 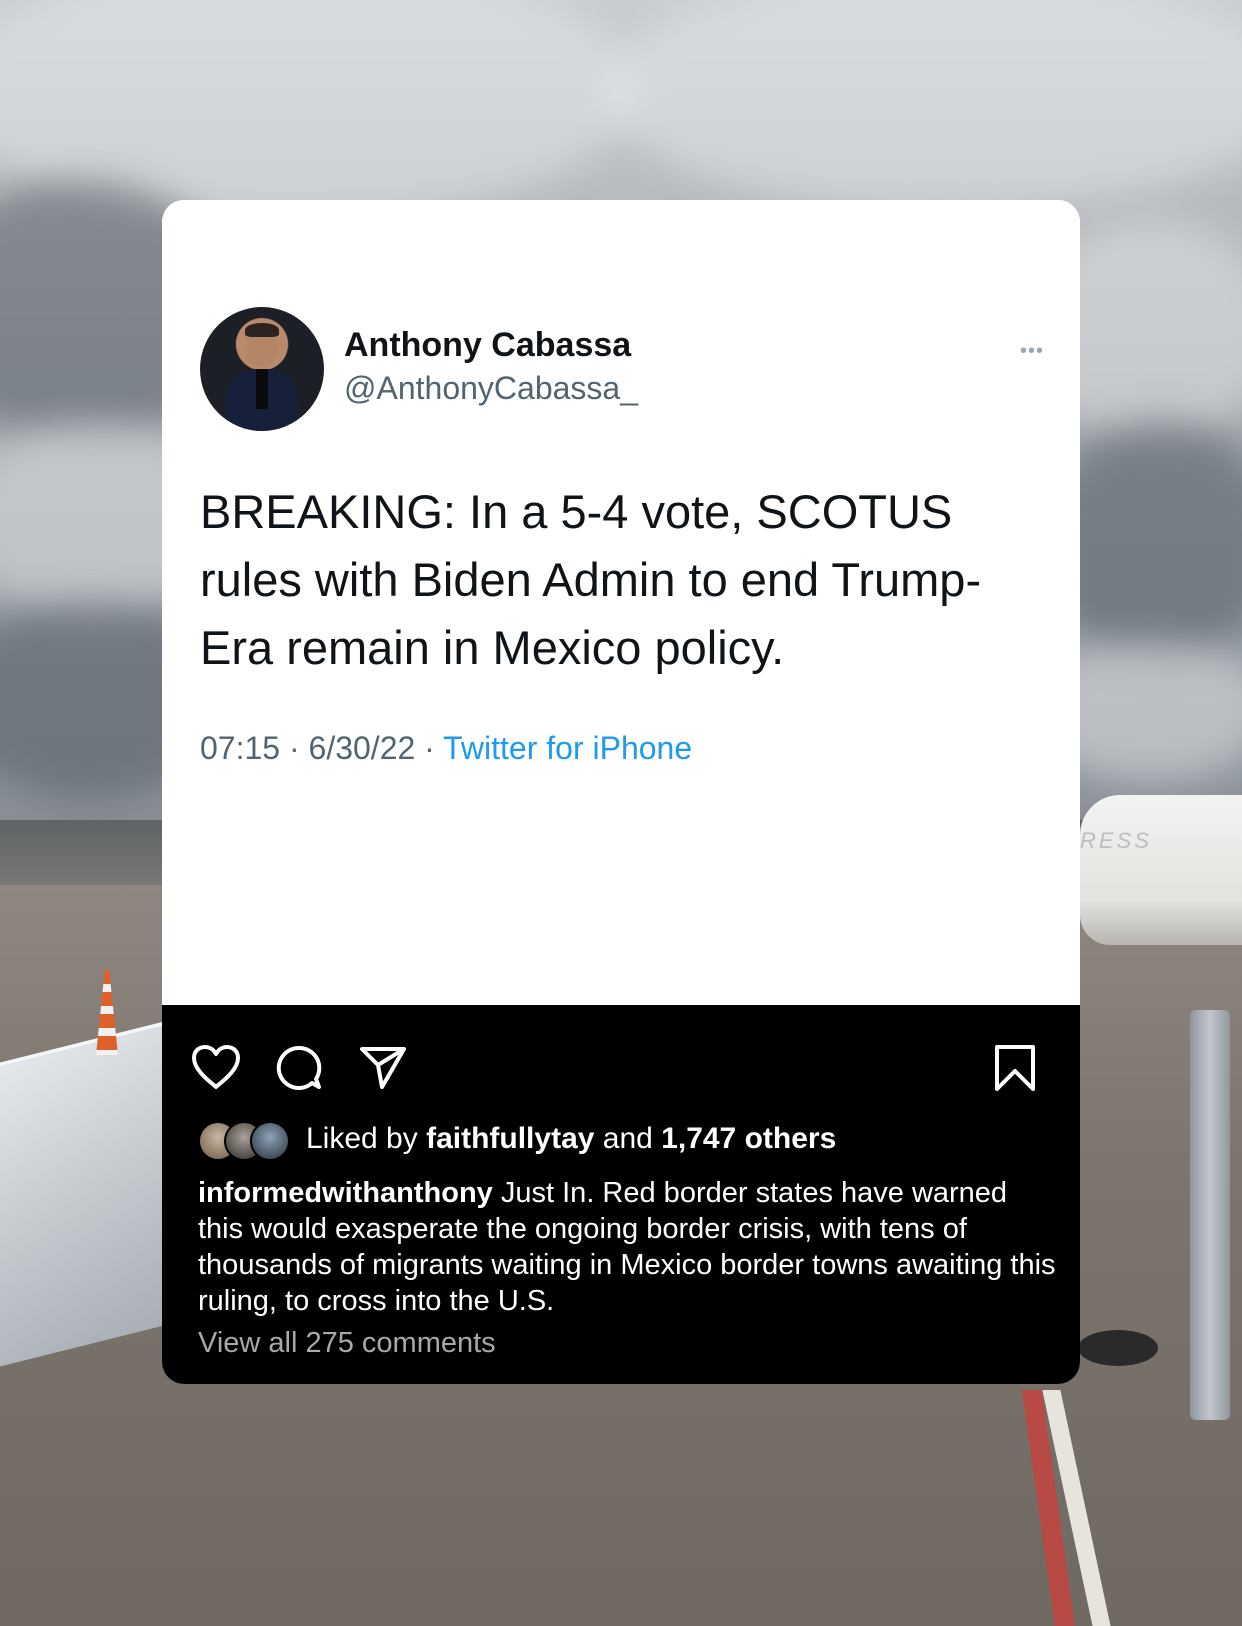 I want to click on liker-avatars, so click(x=246, y=1140).